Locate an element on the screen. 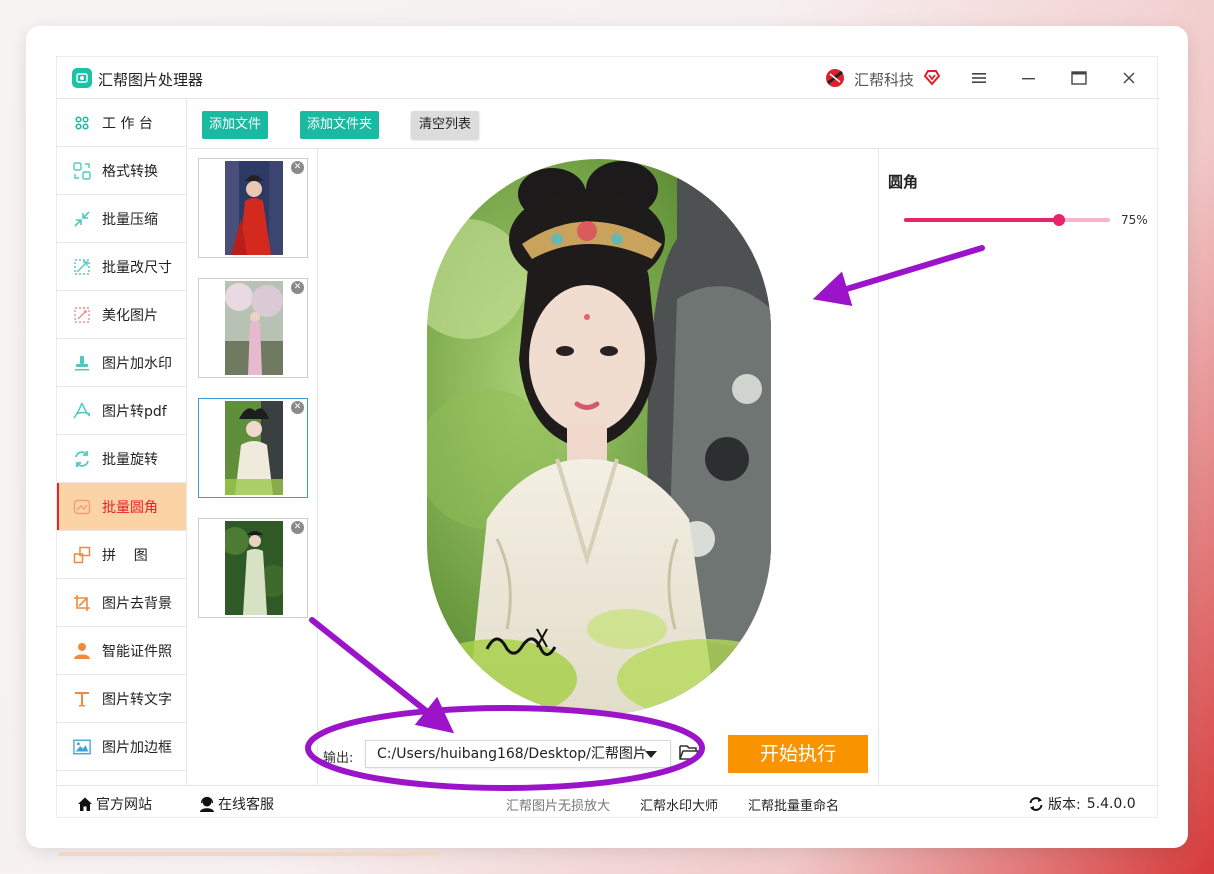  open-folder-icon is located at coordinates (689, 752).